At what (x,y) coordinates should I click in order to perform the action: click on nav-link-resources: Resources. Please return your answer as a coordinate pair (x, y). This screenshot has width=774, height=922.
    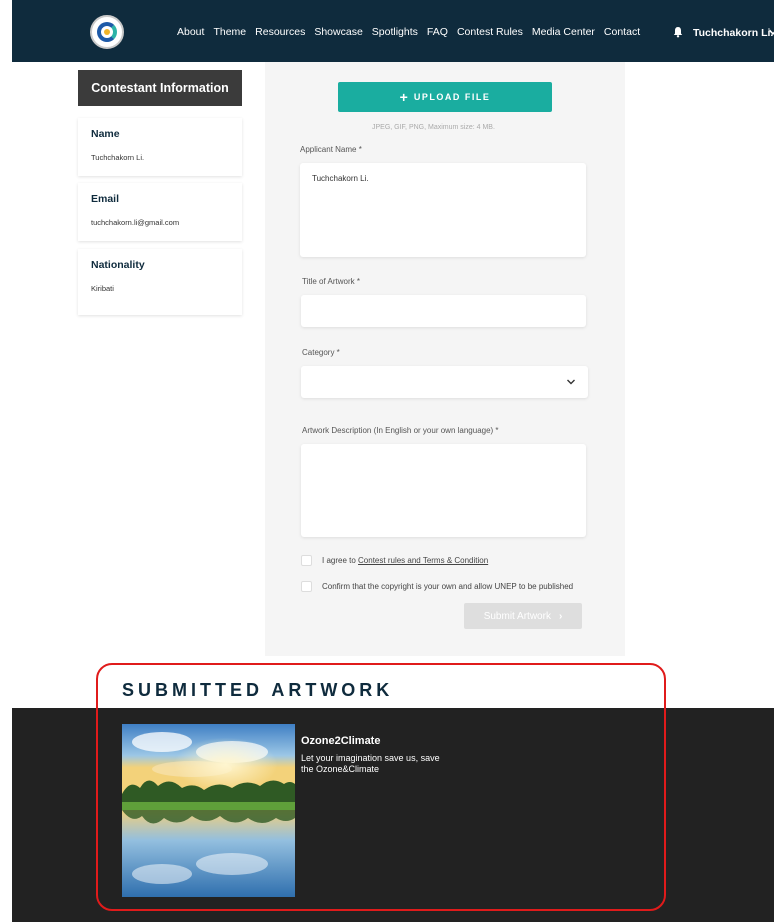
    Looking at the image, I should click on (280, 32).